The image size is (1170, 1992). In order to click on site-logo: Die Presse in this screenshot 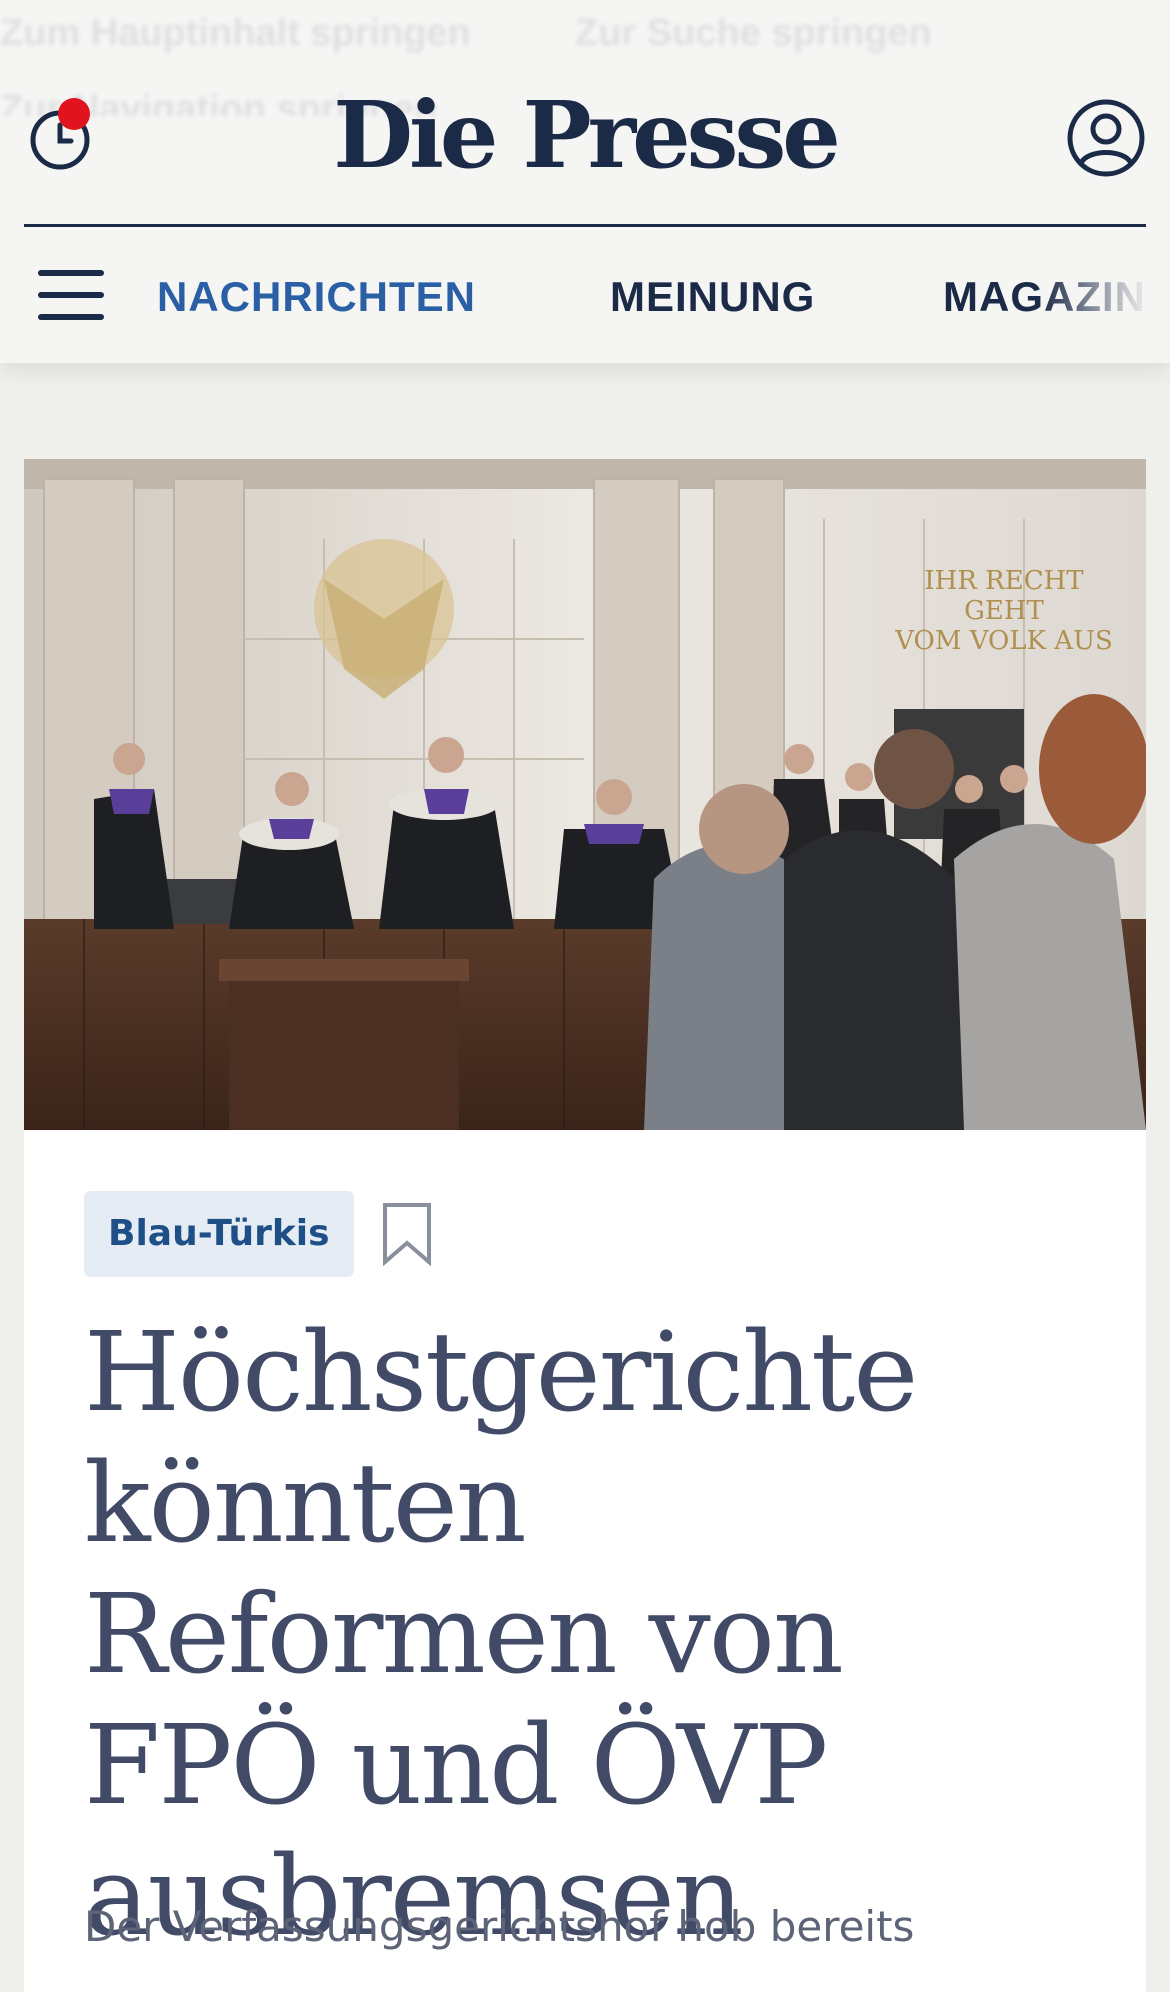, I will do `click(585, 135)`.